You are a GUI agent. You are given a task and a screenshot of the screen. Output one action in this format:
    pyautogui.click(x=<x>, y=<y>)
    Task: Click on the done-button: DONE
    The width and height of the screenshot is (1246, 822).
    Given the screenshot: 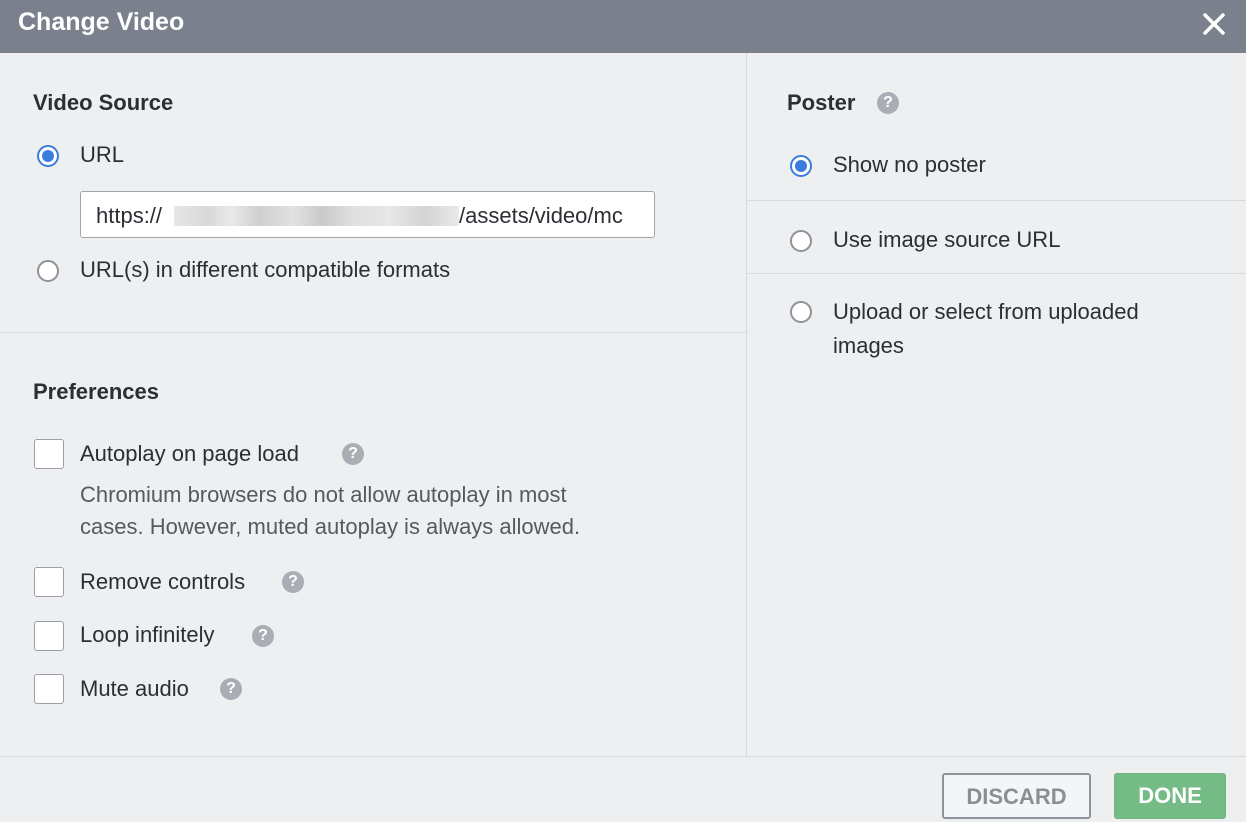 What is the action you would take?
    pyautogui.click(x=1170, y=796)
    